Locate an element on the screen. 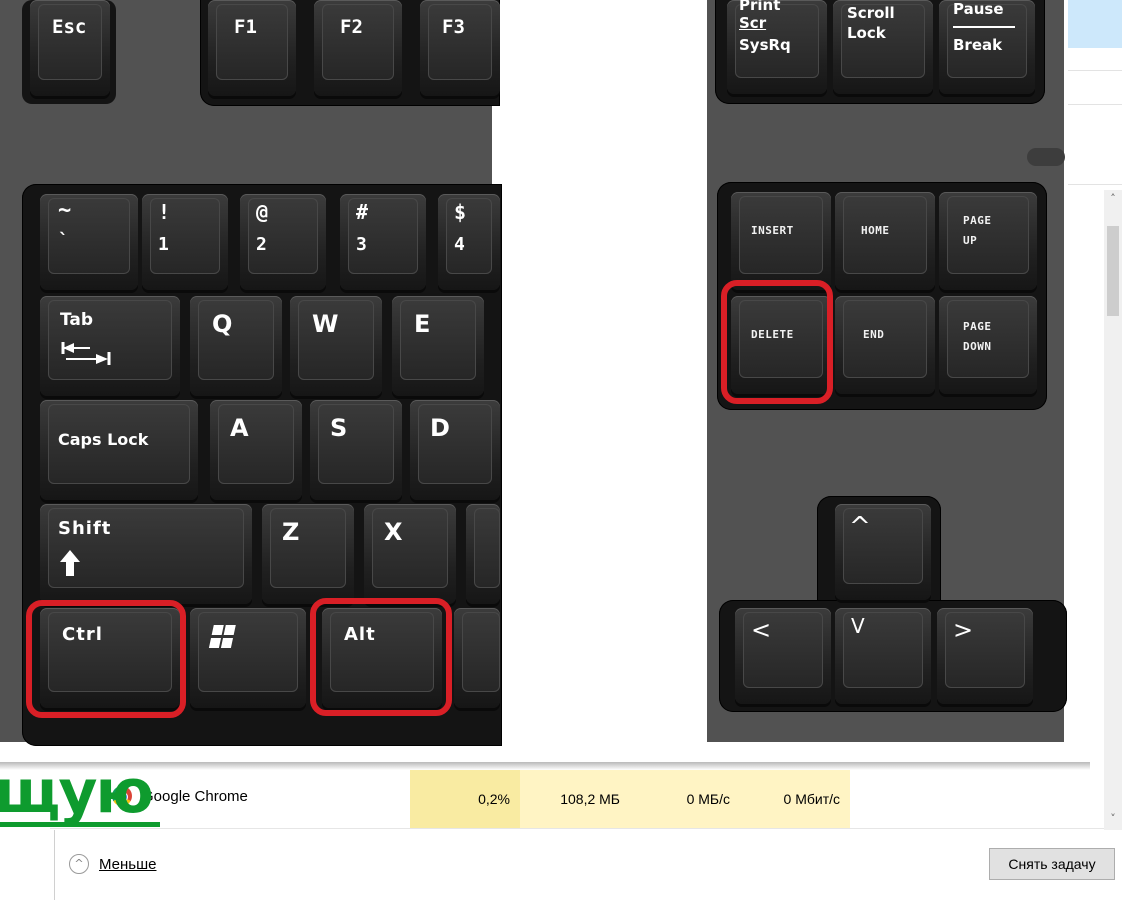 The image size is (1122, 900). key-a: A is located at coordinates (256, 450).